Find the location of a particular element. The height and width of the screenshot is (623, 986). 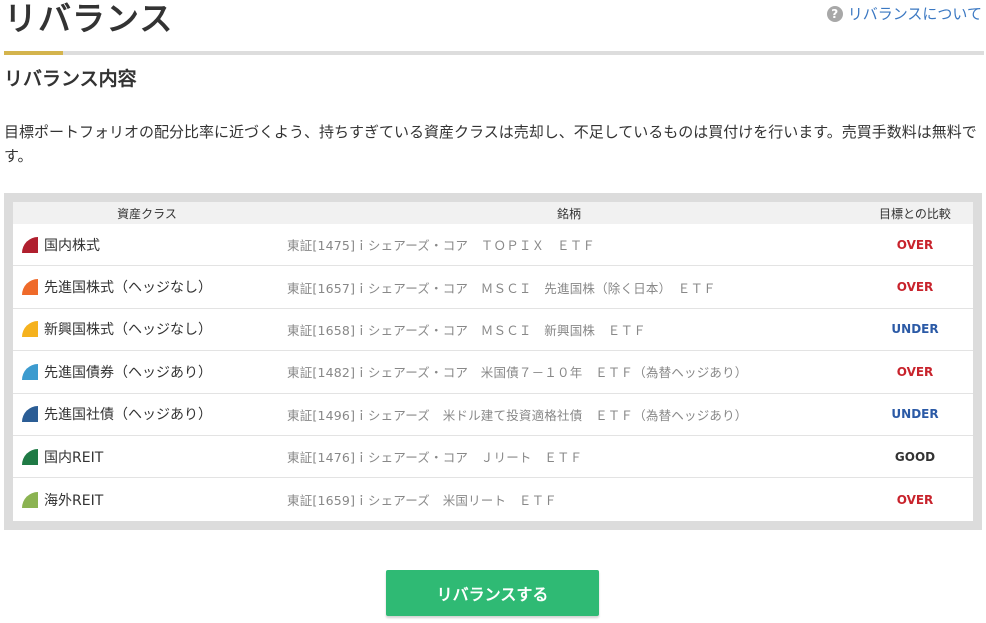

asset-class-cell: 先進国債券（ヘッジあり） is located at coordinates (150, 372).